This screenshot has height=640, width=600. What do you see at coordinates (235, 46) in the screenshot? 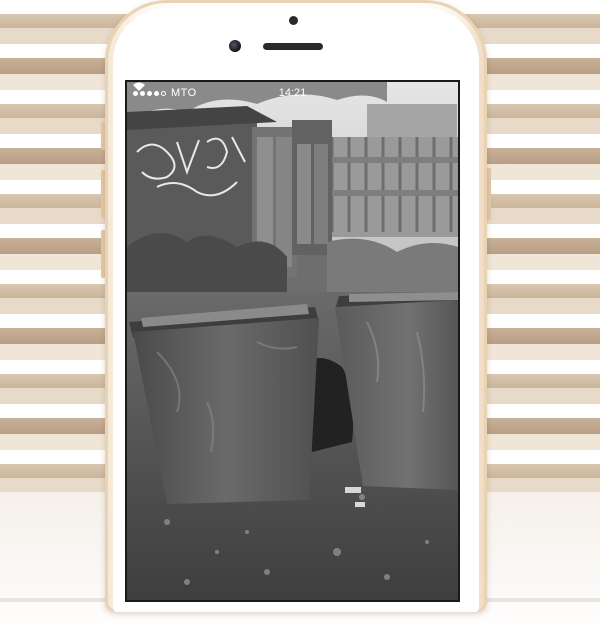
I see `front-camera-icon` at bounding box center [235, 46].